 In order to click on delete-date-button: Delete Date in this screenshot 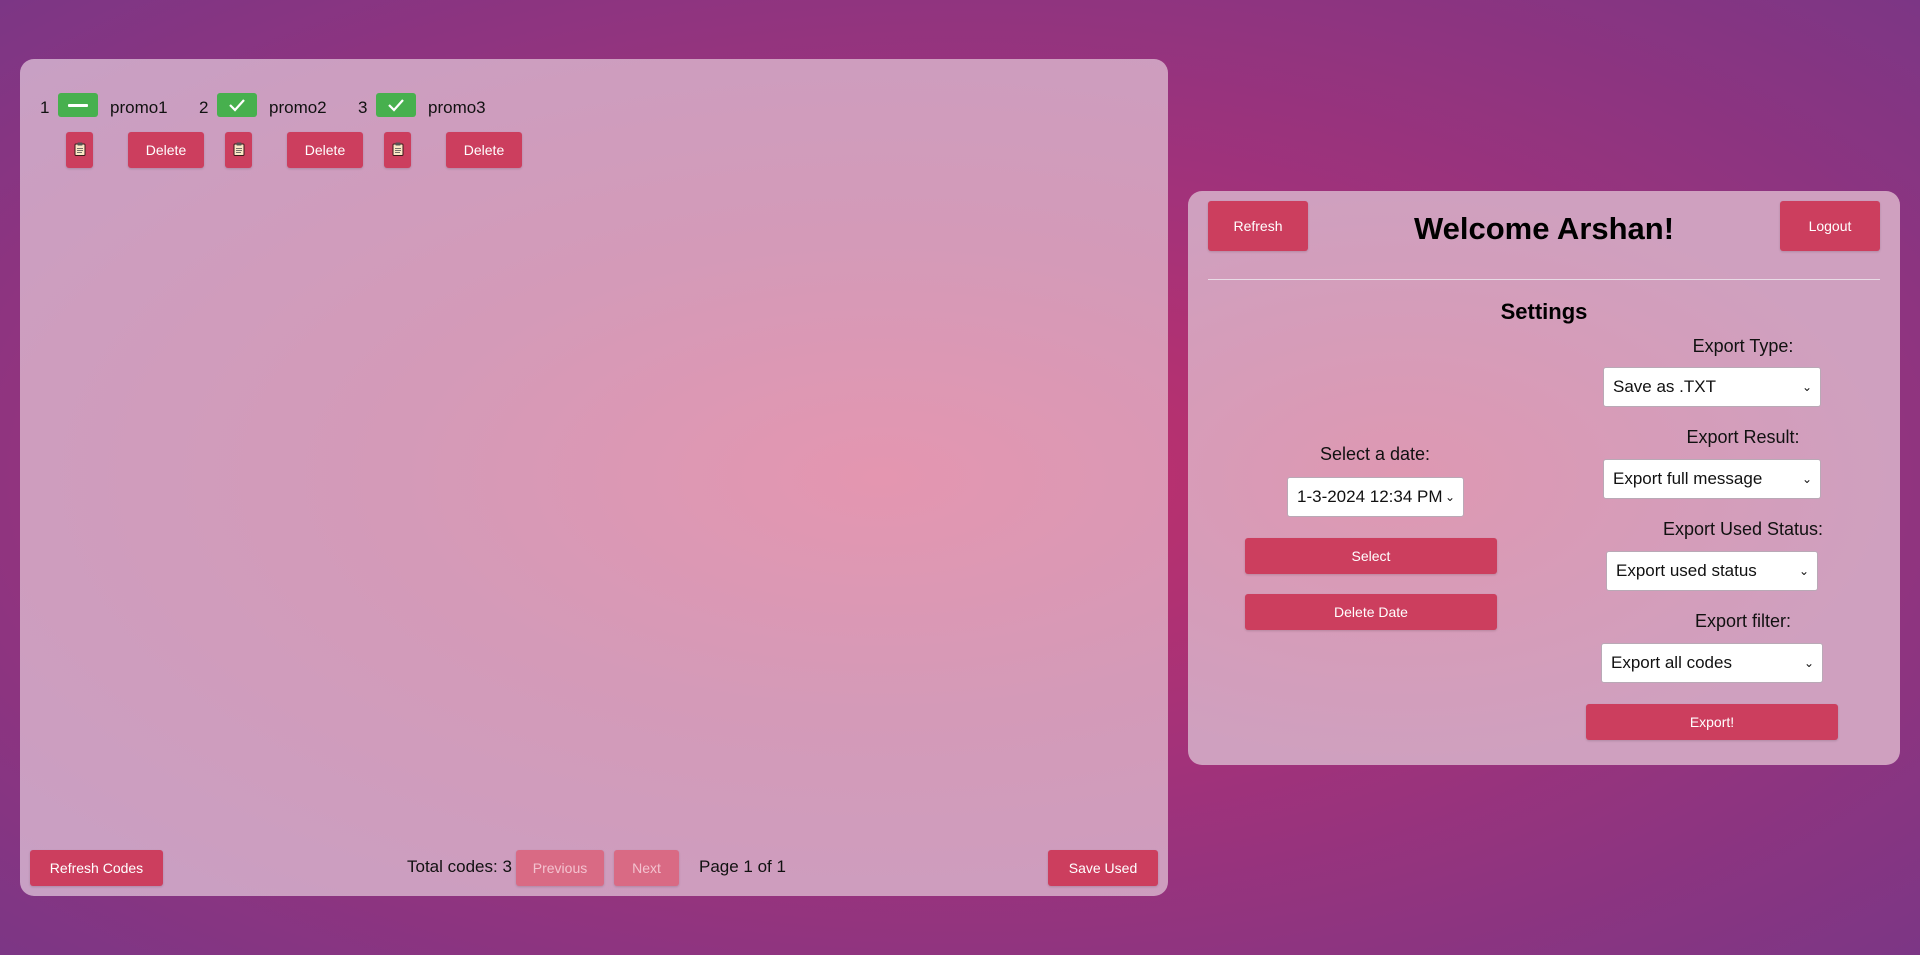, I will do `click(1371, 612)`.